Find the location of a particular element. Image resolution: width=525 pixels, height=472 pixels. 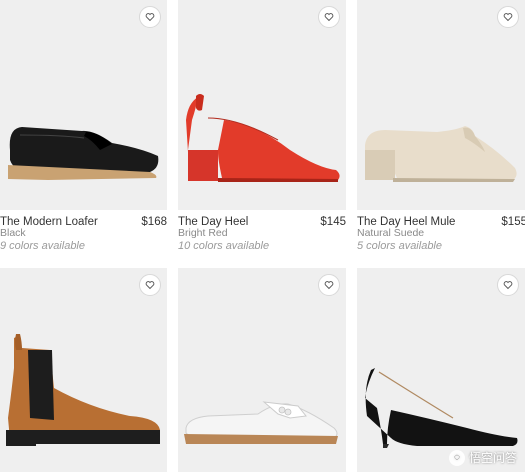

product-card: ◌ 悟空问答 is located at coordinates (441, 370).